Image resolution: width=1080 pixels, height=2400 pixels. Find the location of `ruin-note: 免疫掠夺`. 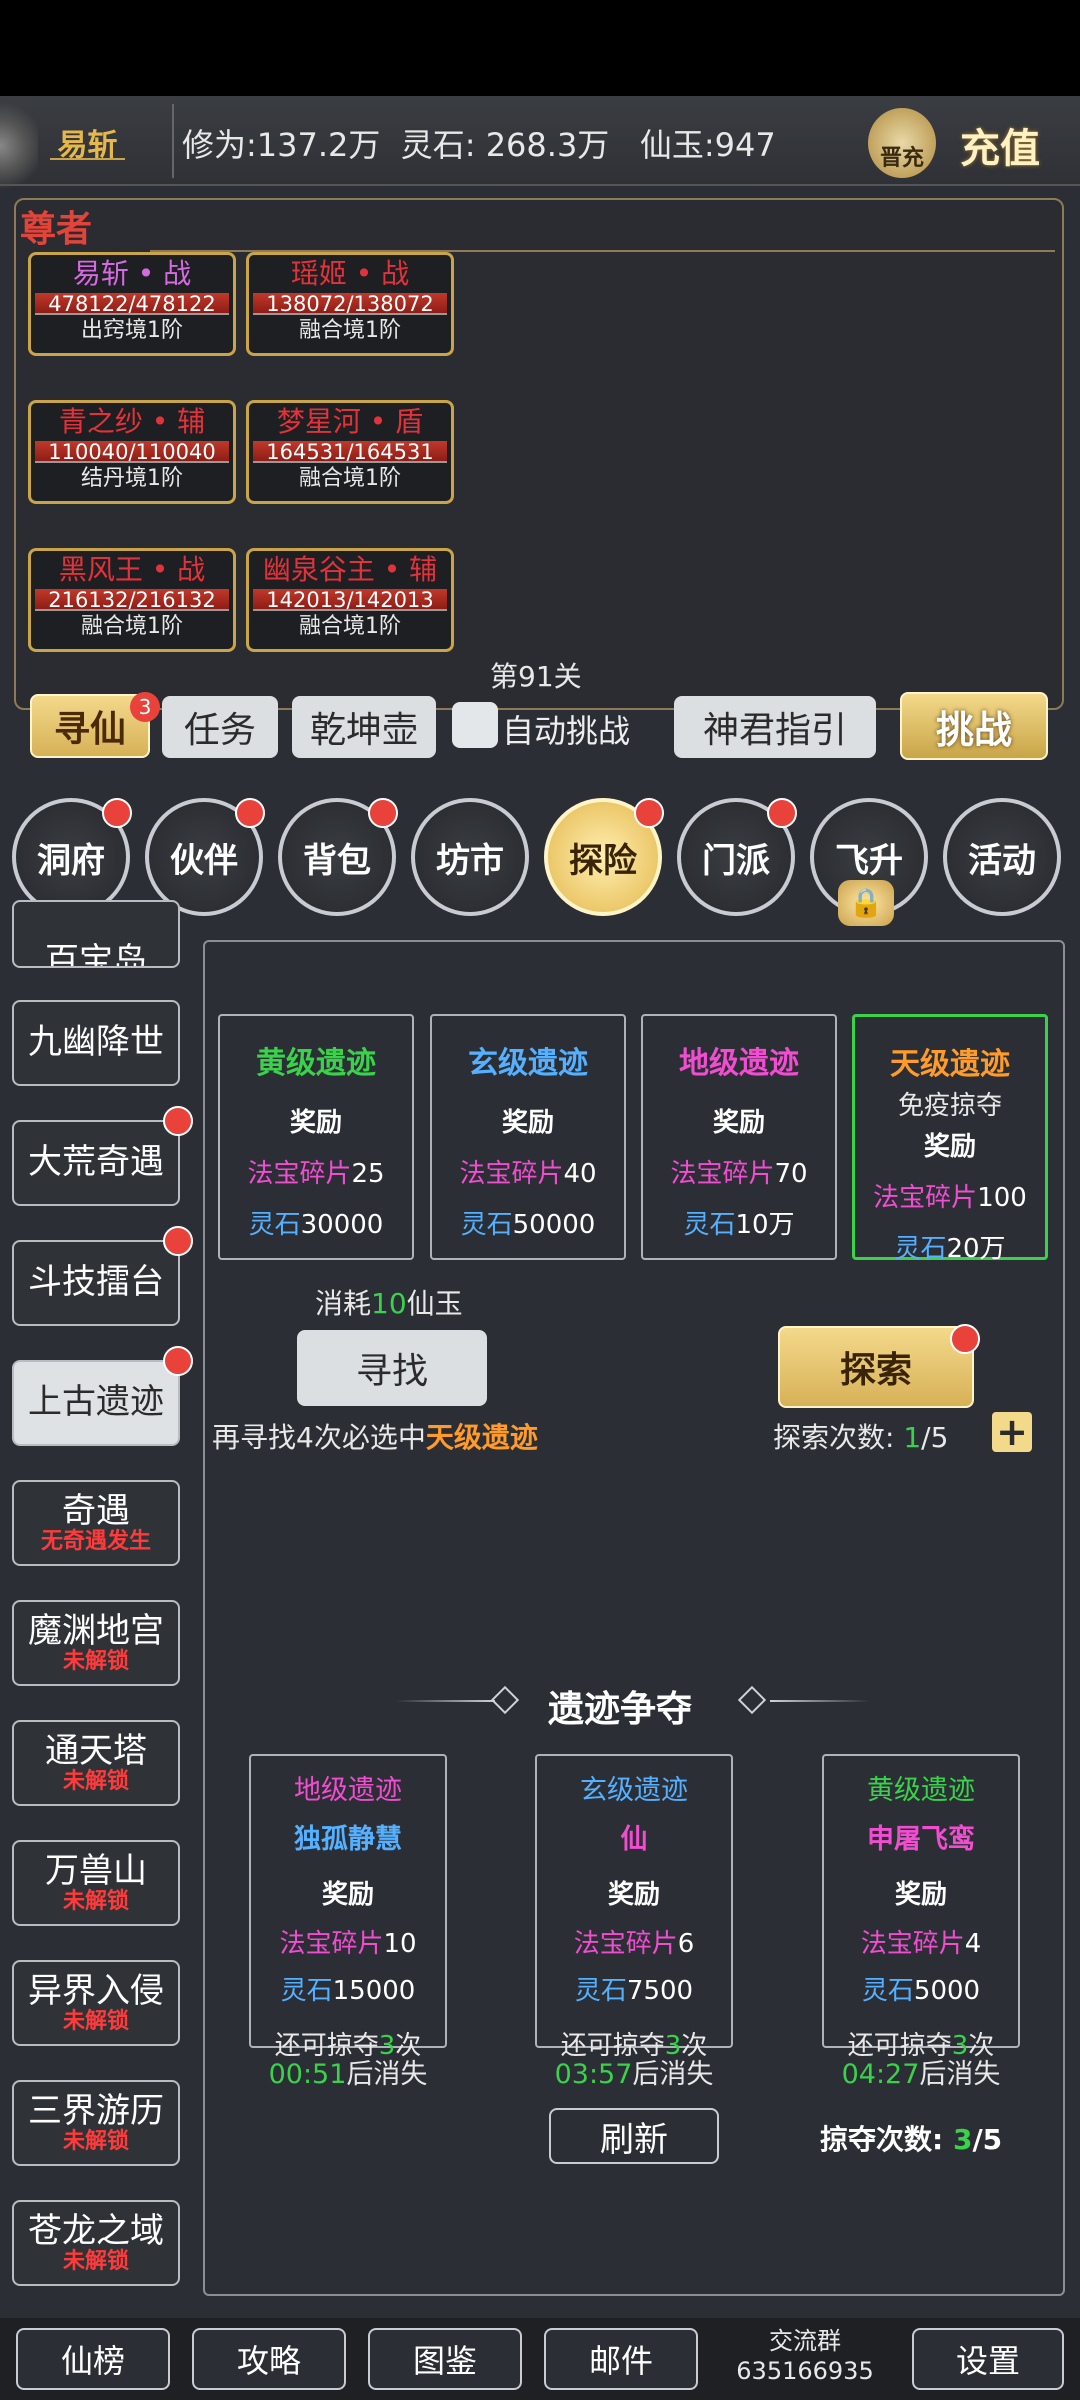

ruin-note: 免疫掠夺 is located at coordinates (949, 1106).